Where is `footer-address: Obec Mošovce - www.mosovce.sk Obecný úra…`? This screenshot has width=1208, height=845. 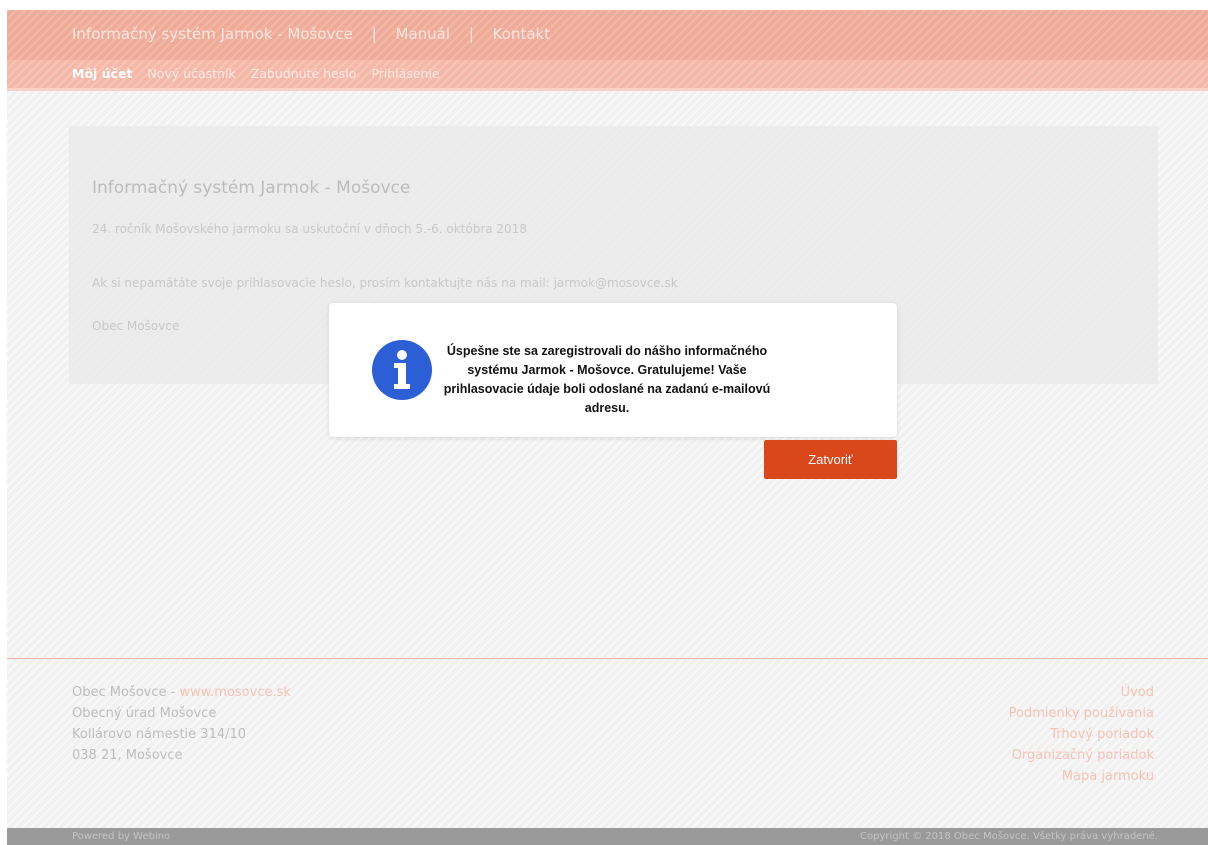
footer-address: Obec Mošovce - www.mosovce.sk Obecný úra… is located at coordinates (181, 724).